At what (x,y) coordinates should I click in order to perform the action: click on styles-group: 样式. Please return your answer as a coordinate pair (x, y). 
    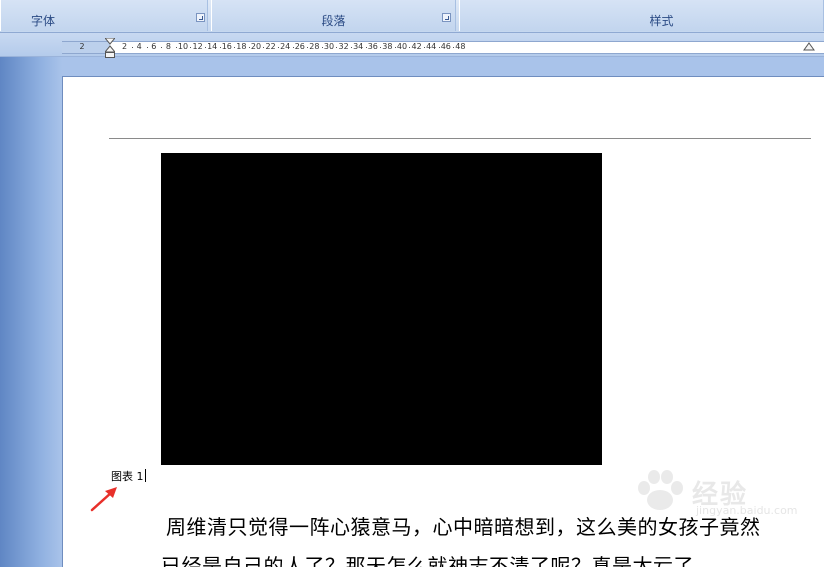
    Looking at the image, I should click on (641, 15).